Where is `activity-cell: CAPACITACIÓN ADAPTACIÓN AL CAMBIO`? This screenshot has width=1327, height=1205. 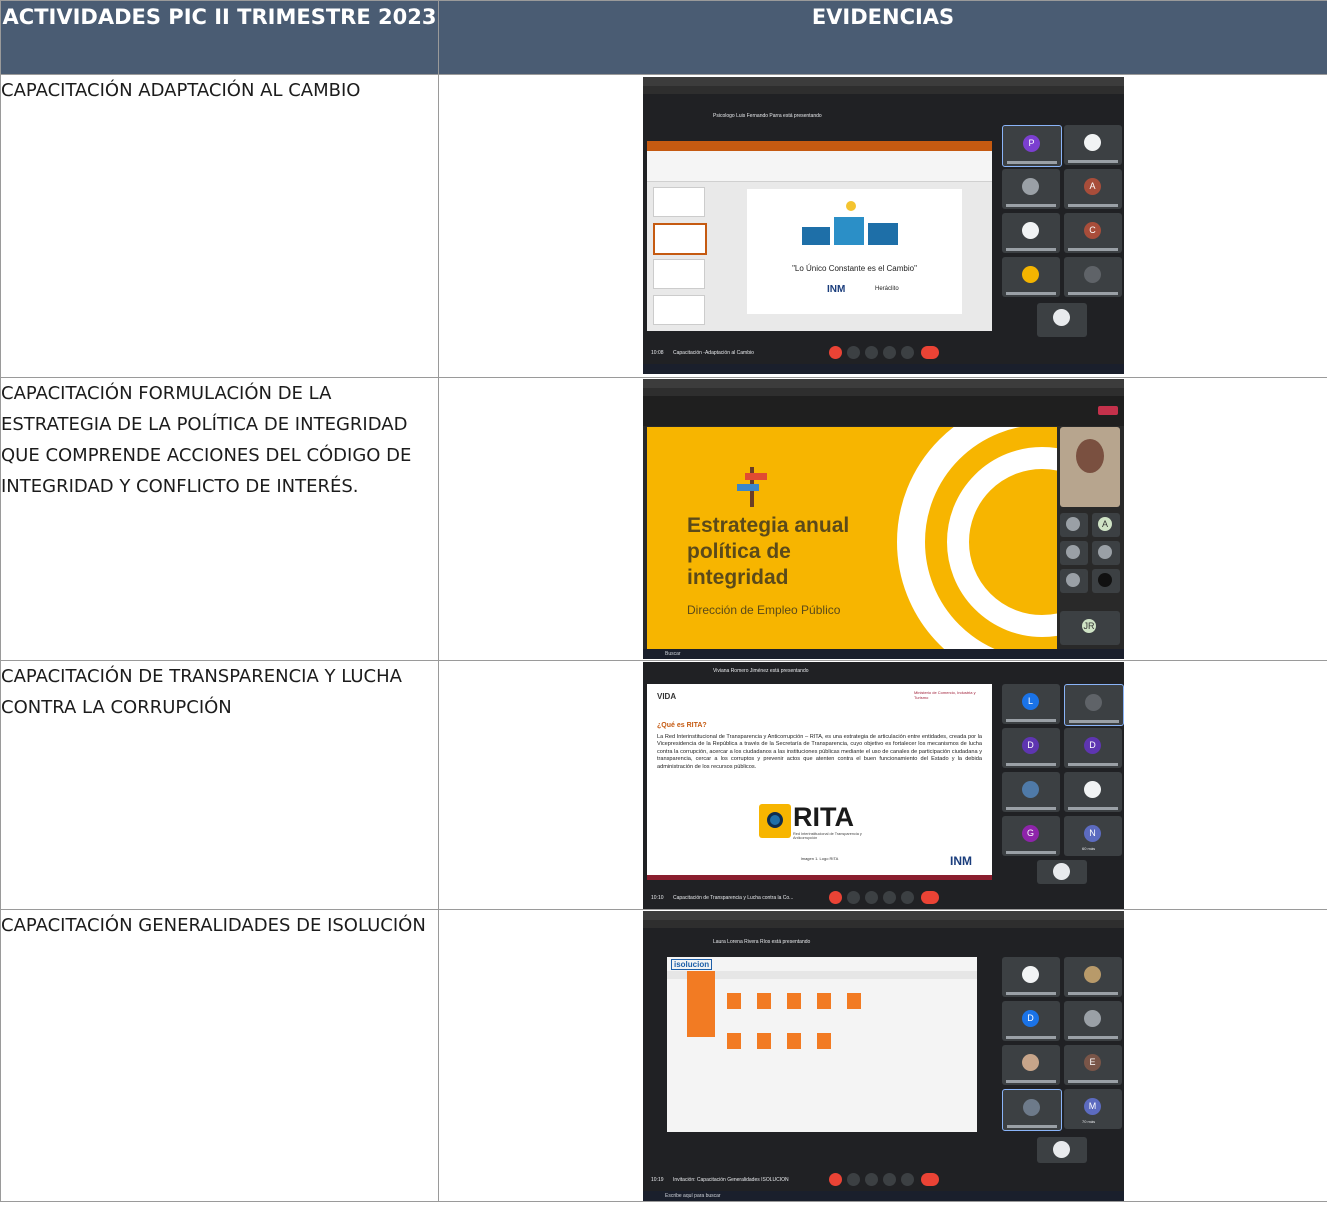
activity-cell: CAPACITACIÓN ADAPTACIÓN AL CAMBIO is located at coordinates (219, 226).